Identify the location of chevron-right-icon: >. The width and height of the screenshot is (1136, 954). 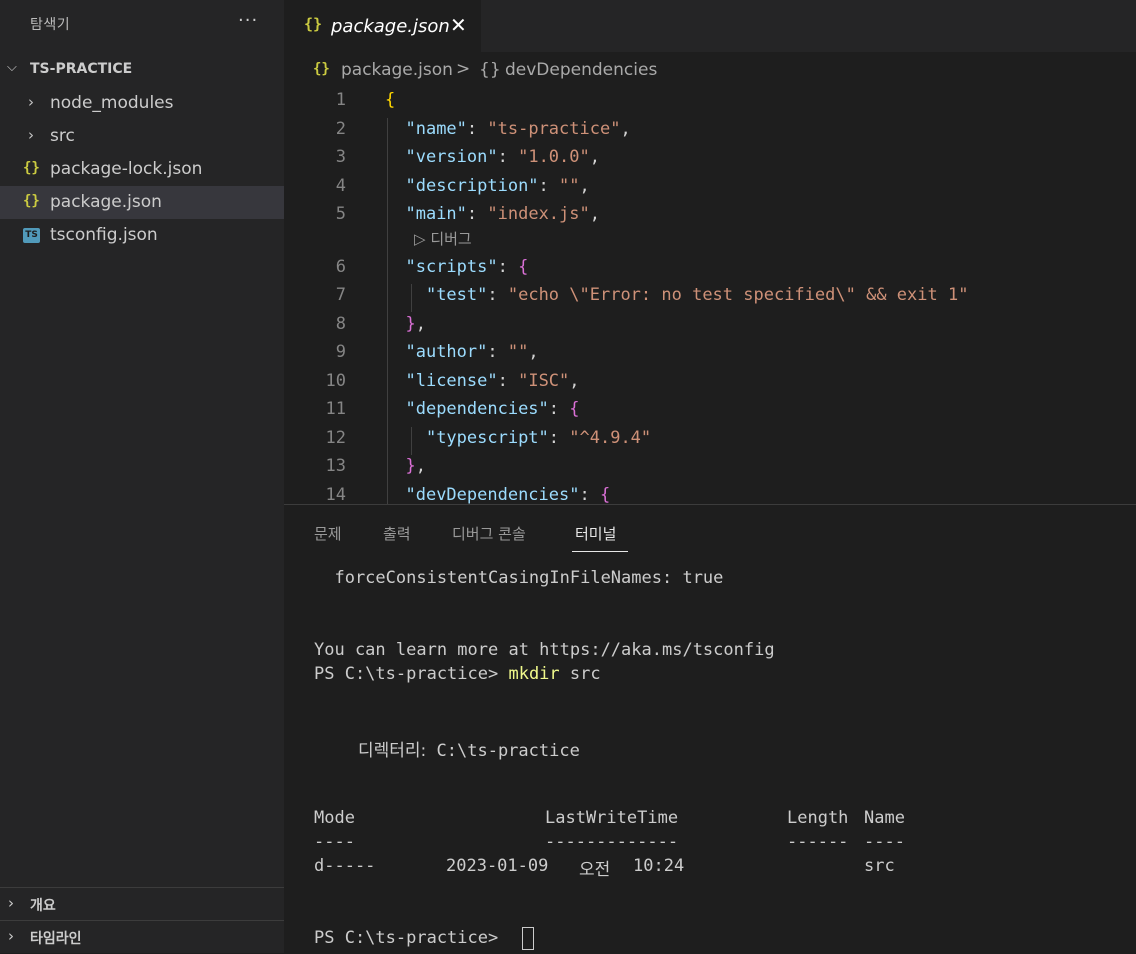
(463, 69).